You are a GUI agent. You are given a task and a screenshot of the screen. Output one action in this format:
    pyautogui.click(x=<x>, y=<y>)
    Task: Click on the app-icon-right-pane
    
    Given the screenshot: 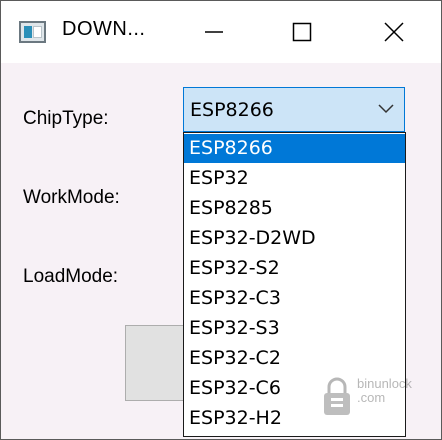 What is the action you would take?
    pyautogui.click(x=37, y=32)
    